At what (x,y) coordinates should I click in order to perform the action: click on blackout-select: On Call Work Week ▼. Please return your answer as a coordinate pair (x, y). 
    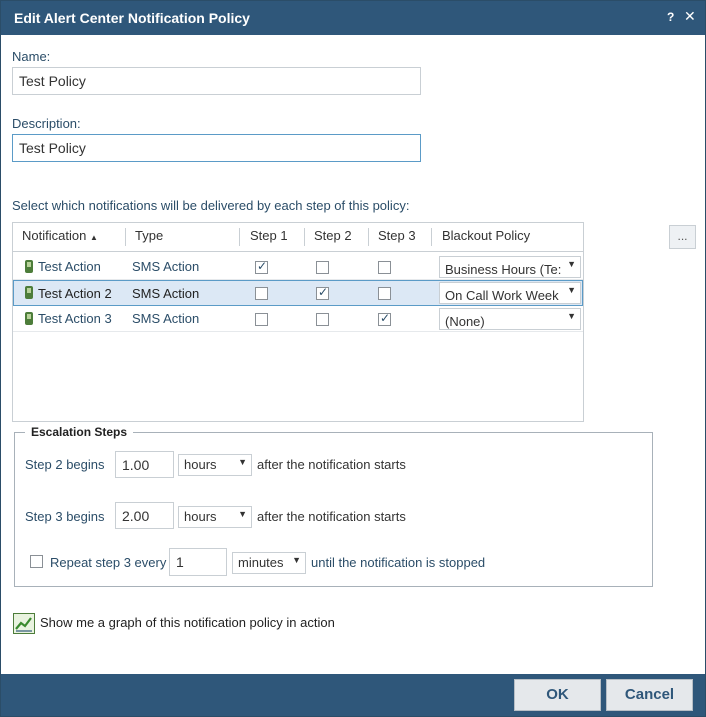
    Looking at the image, I should click on (510, 293).